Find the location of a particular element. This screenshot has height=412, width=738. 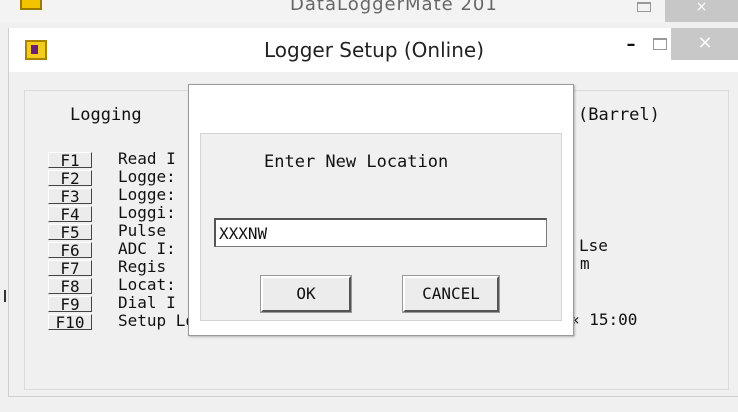

menu-label: Read I is located at coordinates (147, 158).